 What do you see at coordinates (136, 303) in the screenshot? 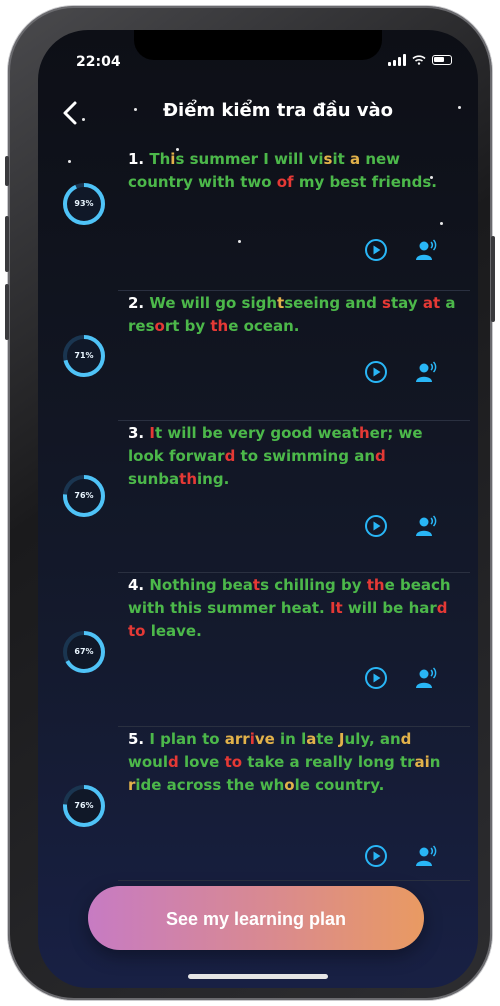
I see `sentence-number: 2.` at bounding box center [136, 303].